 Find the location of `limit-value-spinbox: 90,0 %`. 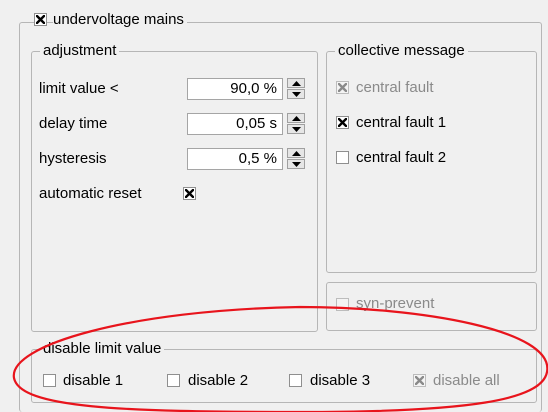

limit-value-spinbox: 90,0 % is located at coordinates (247, 89).